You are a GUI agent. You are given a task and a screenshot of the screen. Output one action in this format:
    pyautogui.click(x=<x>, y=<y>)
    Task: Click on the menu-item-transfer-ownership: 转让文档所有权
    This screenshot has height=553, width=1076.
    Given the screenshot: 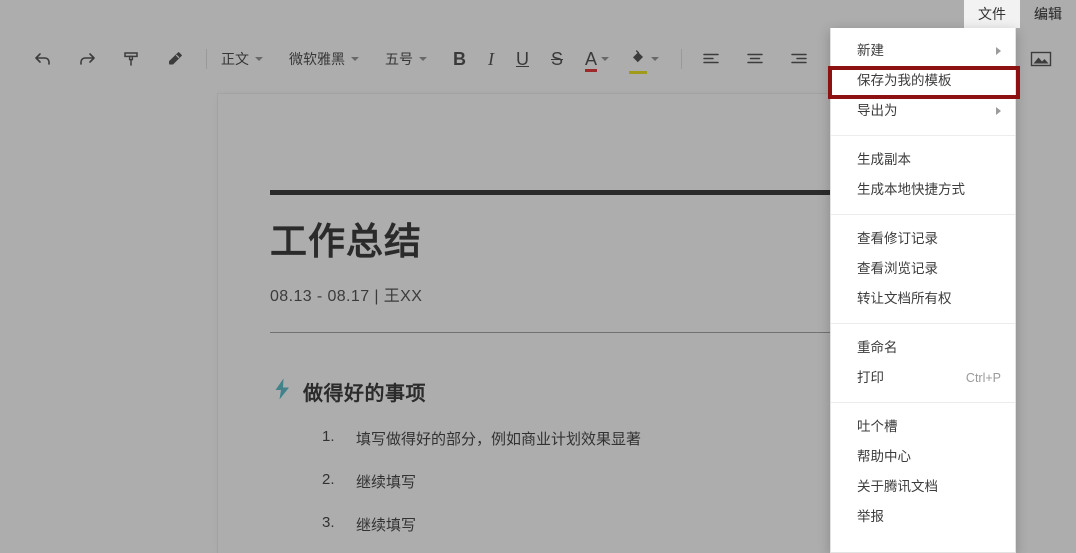 What is the action you would take?
    pyautogui.click(x=923, y=299)
    